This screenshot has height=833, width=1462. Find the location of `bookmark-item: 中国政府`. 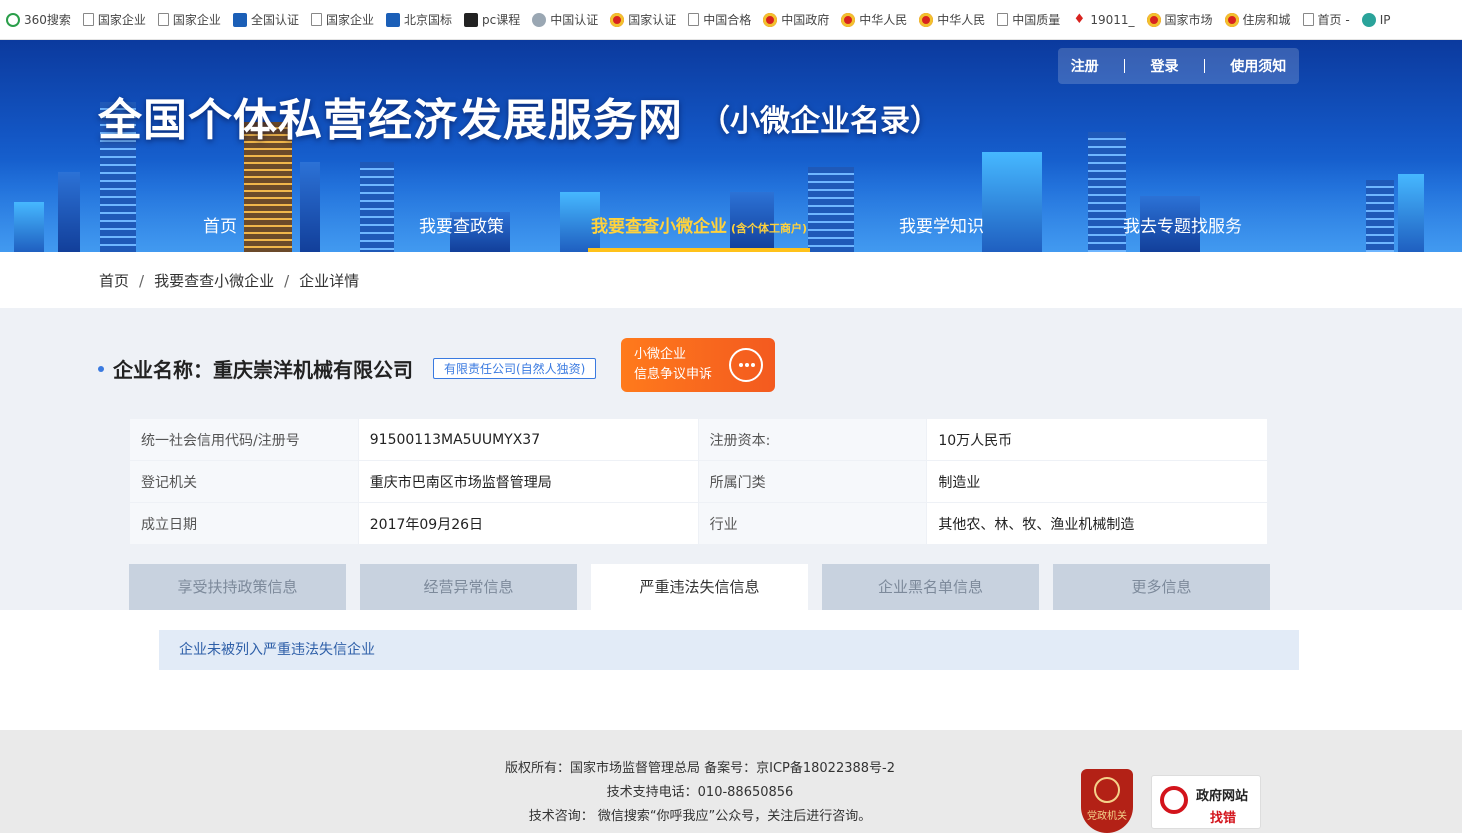

bookmark-item: 中国政府 is located at coordinates (796, 20).